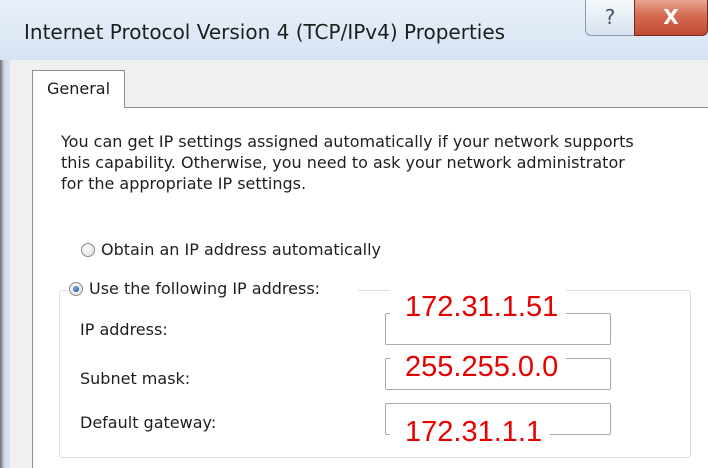 The height and width of the screenshot is (468, 708). I want to click on ip-address-value: 172.31.1.51, so click(478, 307).